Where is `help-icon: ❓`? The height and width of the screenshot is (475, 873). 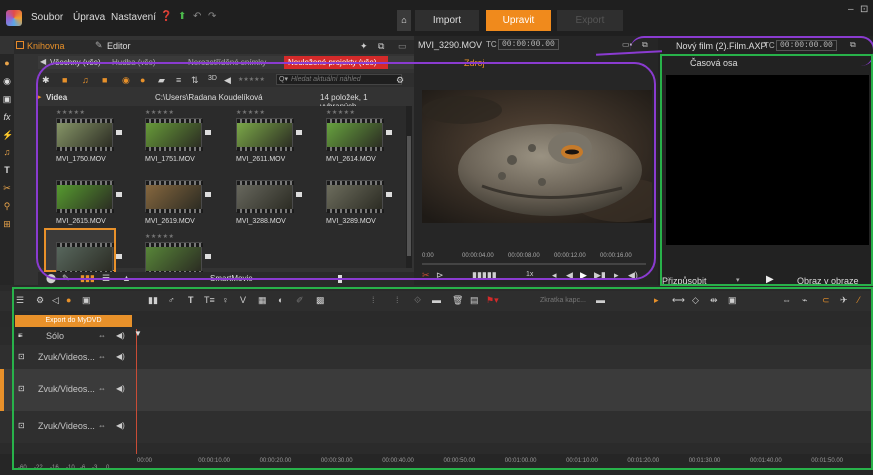
help-icon: ❓ is located at coordinates (166, 16).